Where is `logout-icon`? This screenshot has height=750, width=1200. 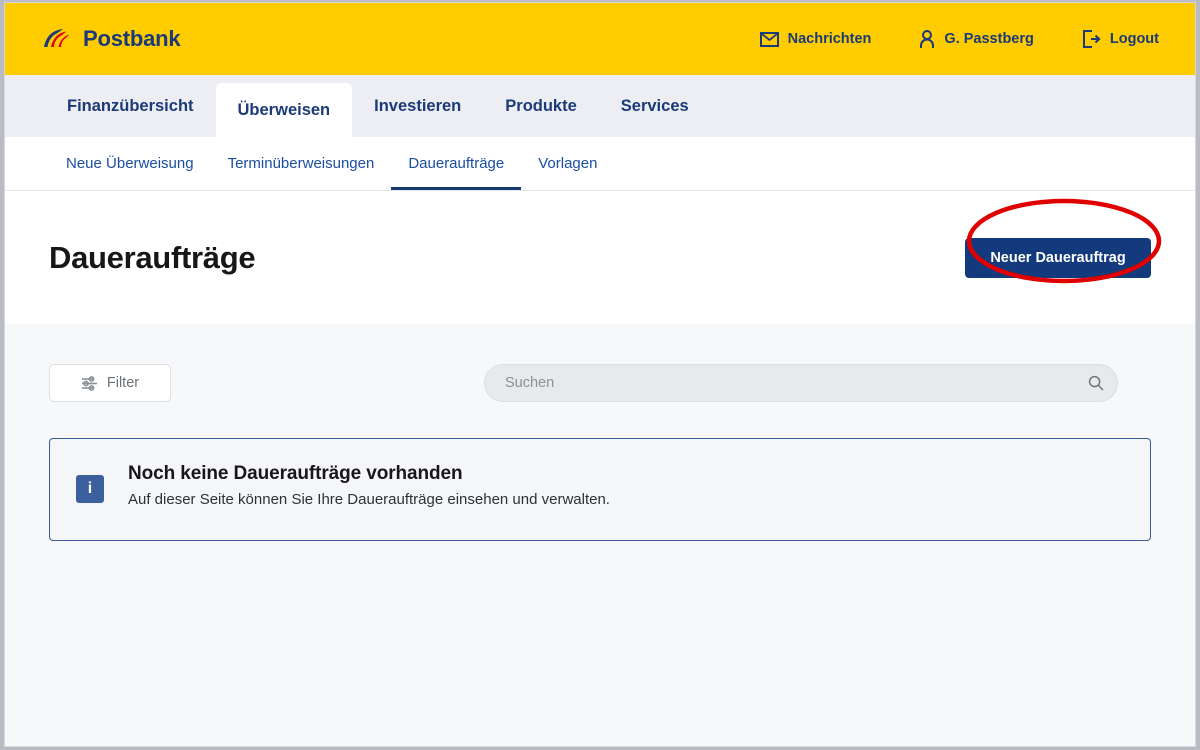 logout-icon is located at coordinates (1091, 39).